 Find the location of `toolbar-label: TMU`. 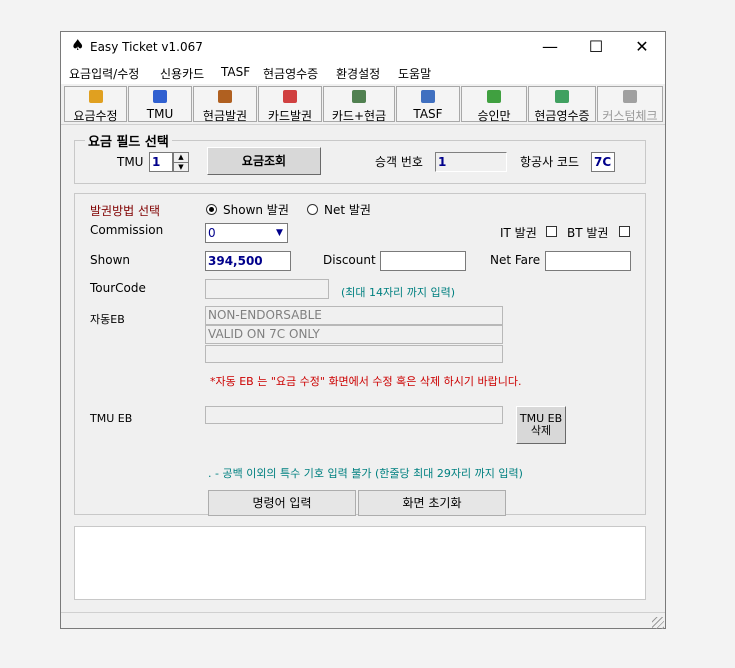

toolbar-label: TMU is located at coordinates (160, 114).